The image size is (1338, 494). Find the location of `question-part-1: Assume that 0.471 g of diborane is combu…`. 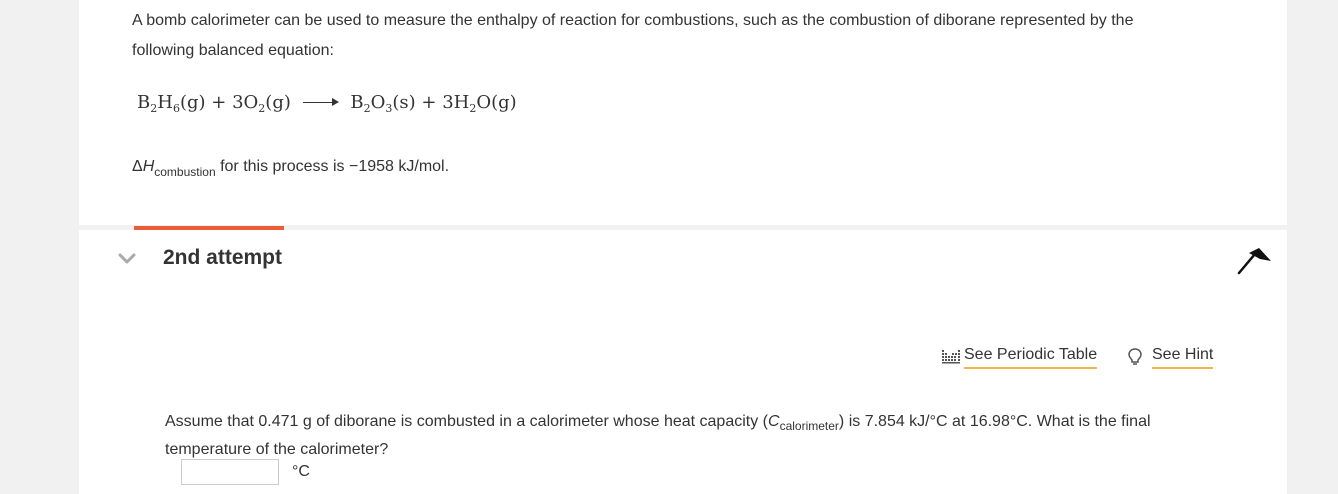

question-part-1: Assume that 0.471 g of diborane is combu… is located at coordinates (466, 421).